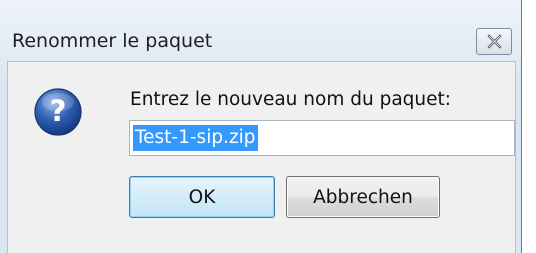  I want to click on ok-button: OK, so click(202, 197).